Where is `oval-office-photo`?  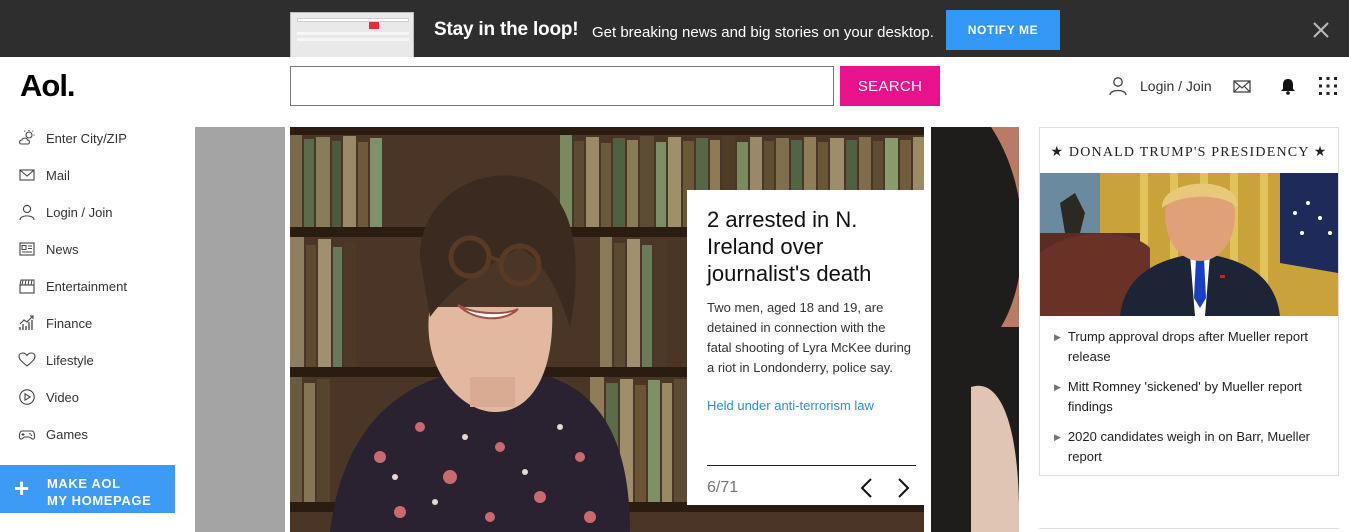
oval-office-photo is located at coordinates (1189, 244).